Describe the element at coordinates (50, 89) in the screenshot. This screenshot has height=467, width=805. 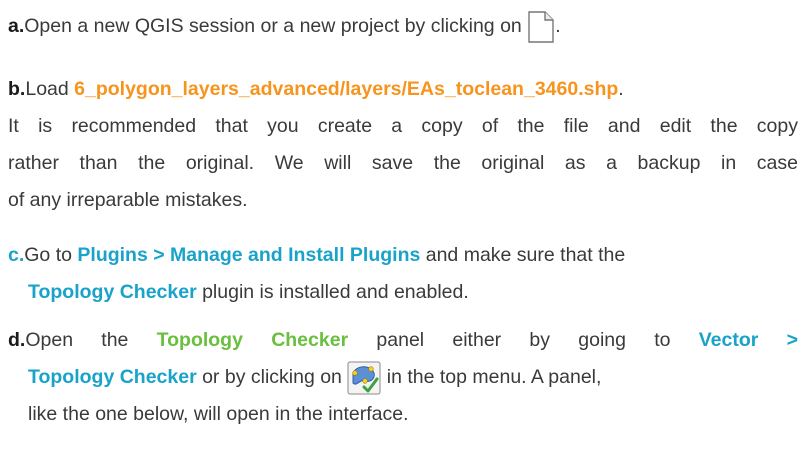
I see `step-prefix: Load` at that location.